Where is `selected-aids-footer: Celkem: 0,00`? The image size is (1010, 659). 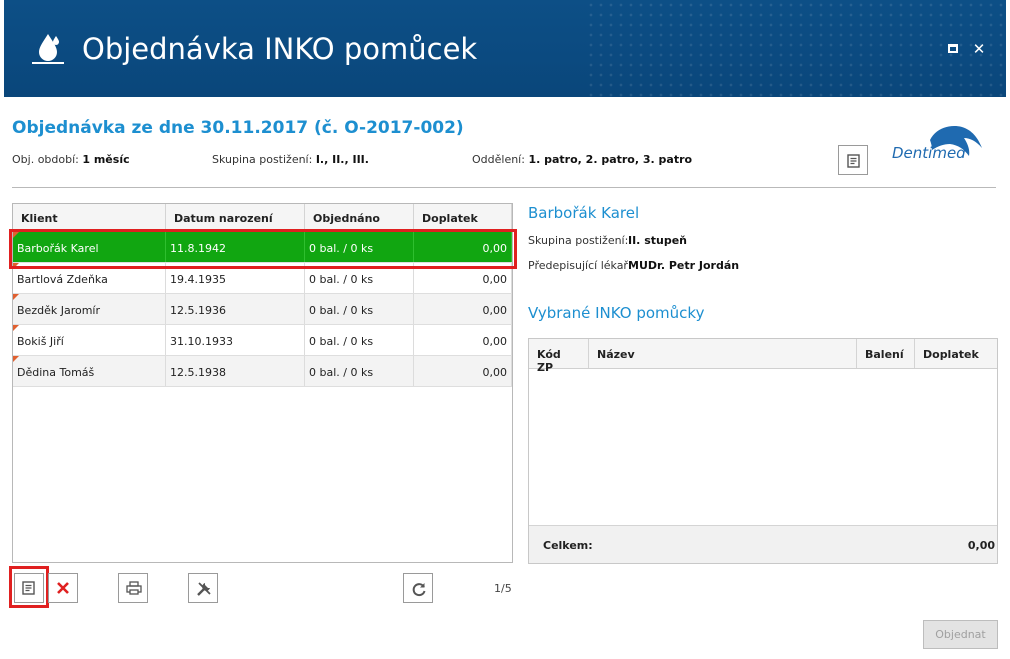
selected-aids-footer: Celkem: 0,00 is located at coordinates (763, 544).